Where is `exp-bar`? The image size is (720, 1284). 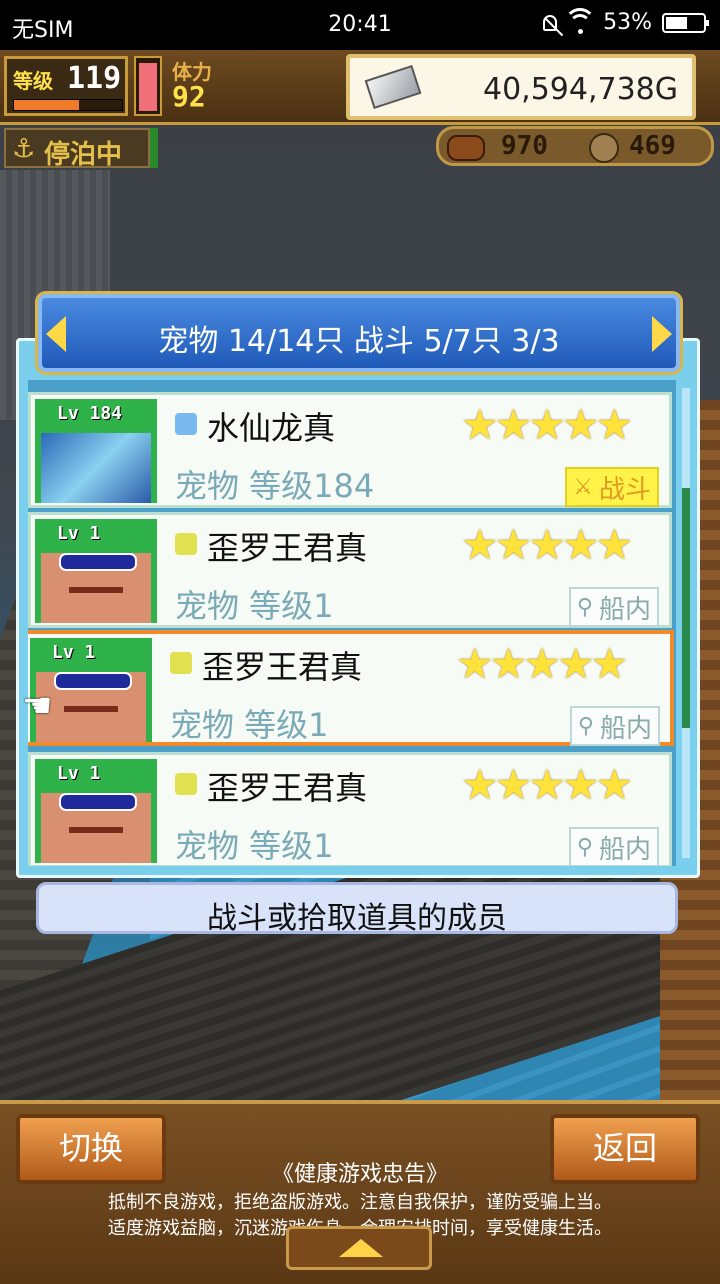
exp-bar is located at coordinates (68, 105).